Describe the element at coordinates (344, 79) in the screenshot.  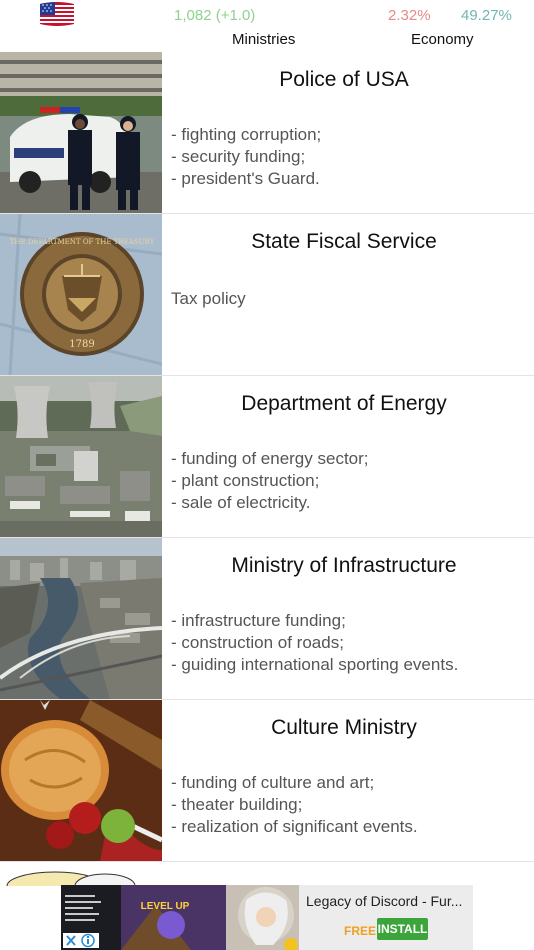
I see `ministry-title: Police of USA` at that location.